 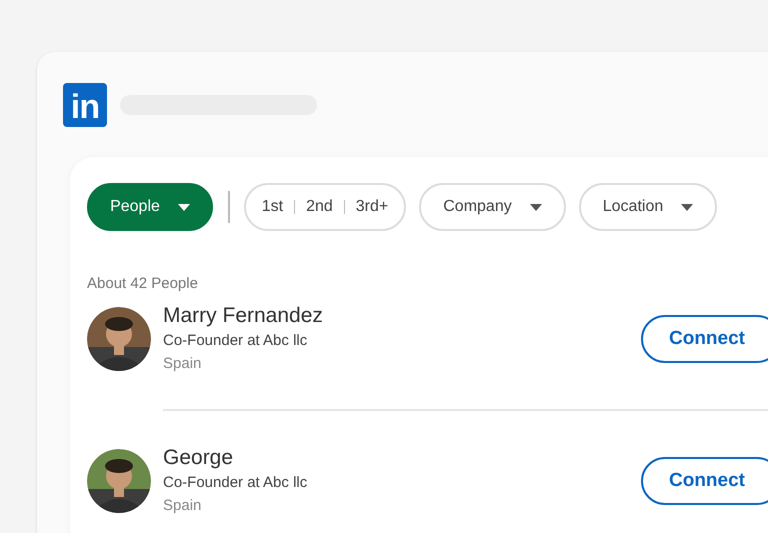 What do you see at coordinates (492, 207) in the screenshot?
I see `filter-dropdown: Company` at bounding box center [492, 207].